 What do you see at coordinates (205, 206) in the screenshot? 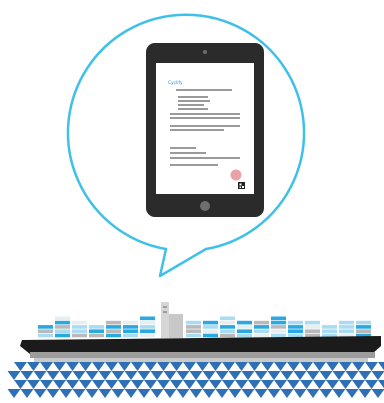
I see `home-button-icon` at bounding box center [205, 206].